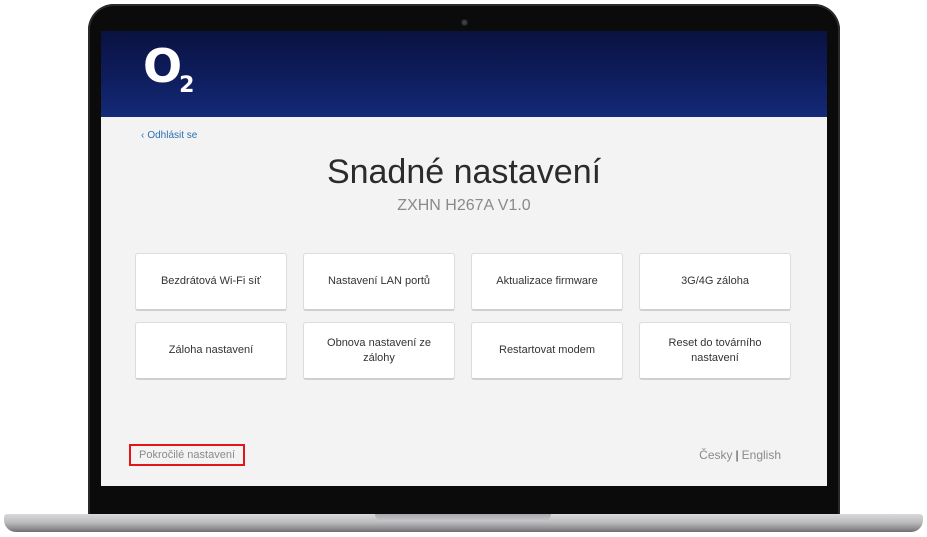 The width and height of the screenshot is (927, 537). I want to click on chevron-left-icon: ‹, so click(143, 135).